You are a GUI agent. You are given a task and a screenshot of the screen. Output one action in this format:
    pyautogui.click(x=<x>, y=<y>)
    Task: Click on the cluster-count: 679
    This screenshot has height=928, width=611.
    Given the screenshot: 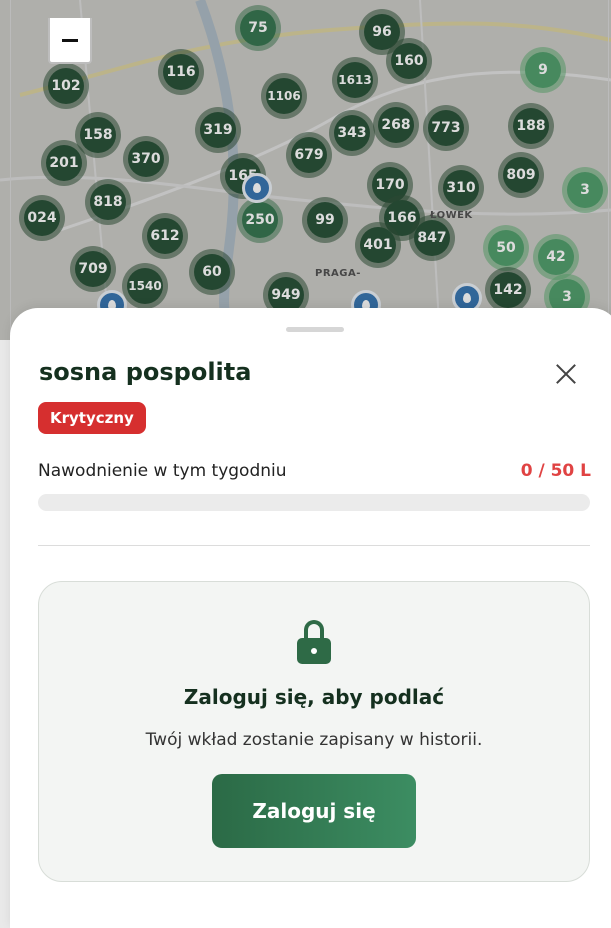 What is the action you would take?
    pyautogui.click(x=309, y=155)
    